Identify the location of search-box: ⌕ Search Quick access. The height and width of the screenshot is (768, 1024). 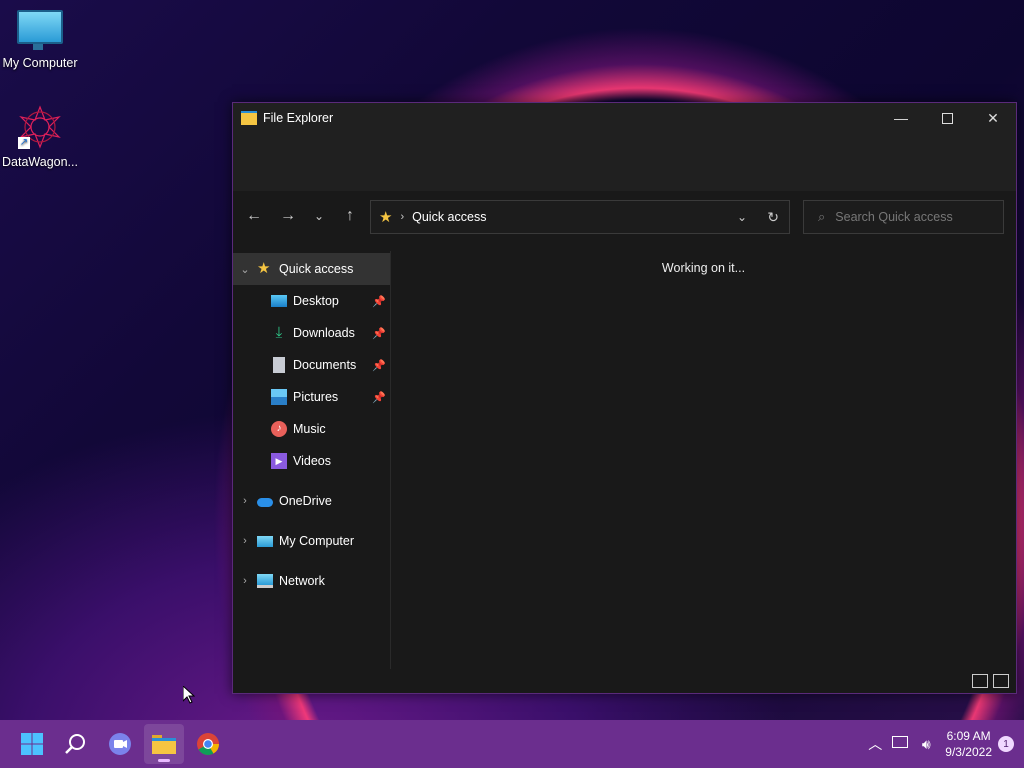
(903, 217).